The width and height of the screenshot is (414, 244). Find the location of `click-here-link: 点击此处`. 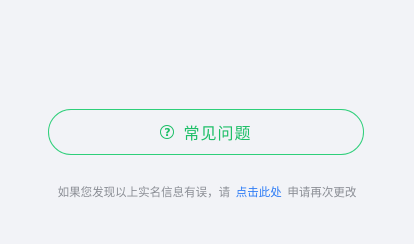

click-here-link: 点击此处 is located at coordinates (259, 192).